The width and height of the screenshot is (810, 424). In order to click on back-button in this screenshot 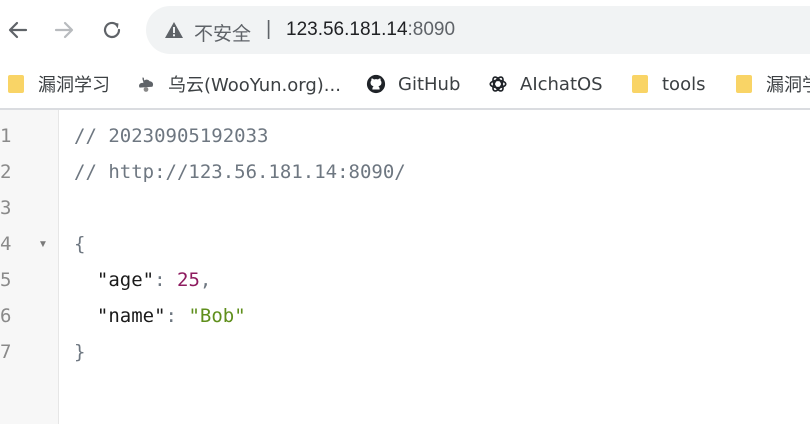, I will do `click(18, 30)`.